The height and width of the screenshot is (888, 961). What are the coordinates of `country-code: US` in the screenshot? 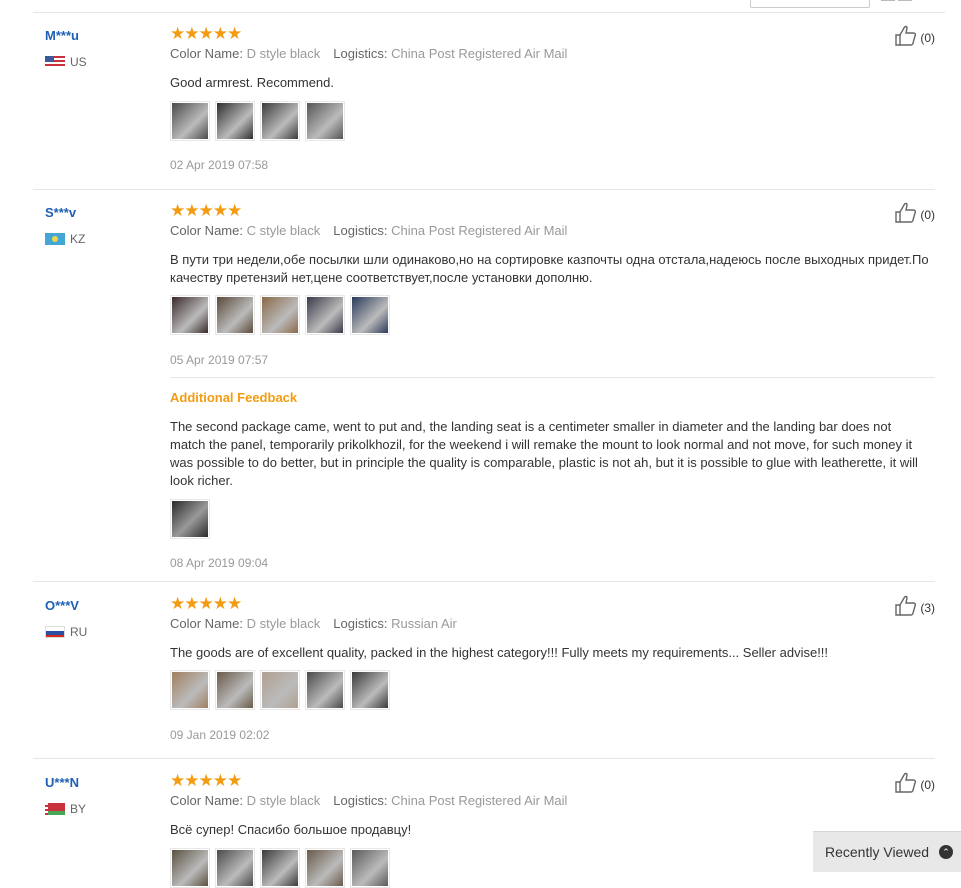 It's located at (78, 62).